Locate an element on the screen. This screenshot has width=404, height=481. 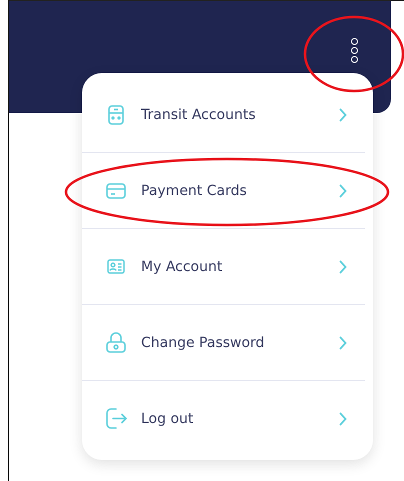
credit-card-icon is located at coordinates (116, 190).